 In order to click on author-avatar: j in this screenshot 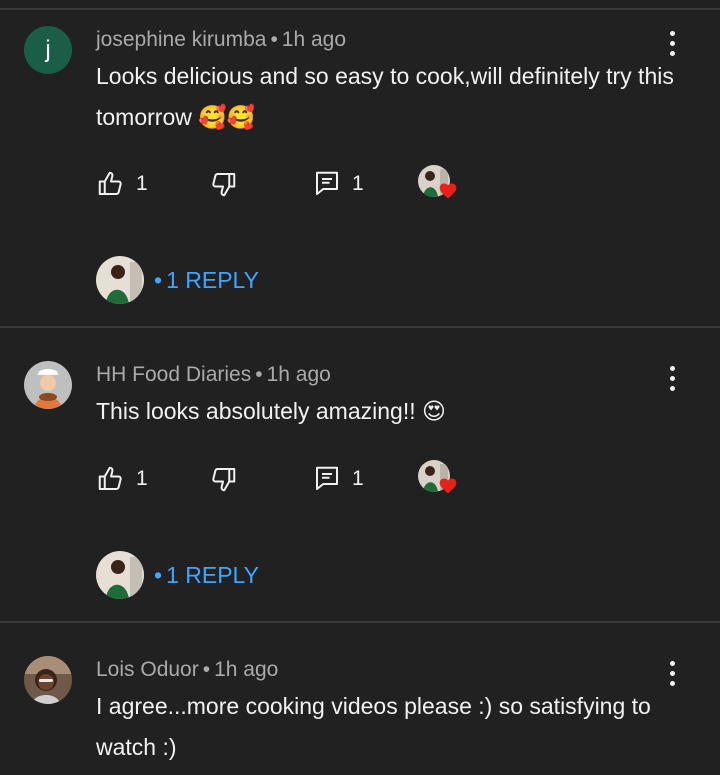, I will do `click(48, 50)`.